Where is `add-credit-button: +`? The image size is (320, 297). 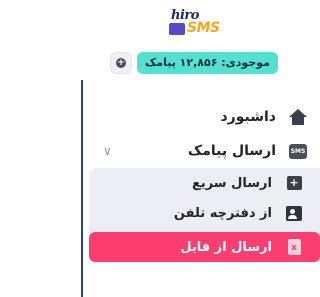 add-credit-button: + is located at coordinates (121, 63).